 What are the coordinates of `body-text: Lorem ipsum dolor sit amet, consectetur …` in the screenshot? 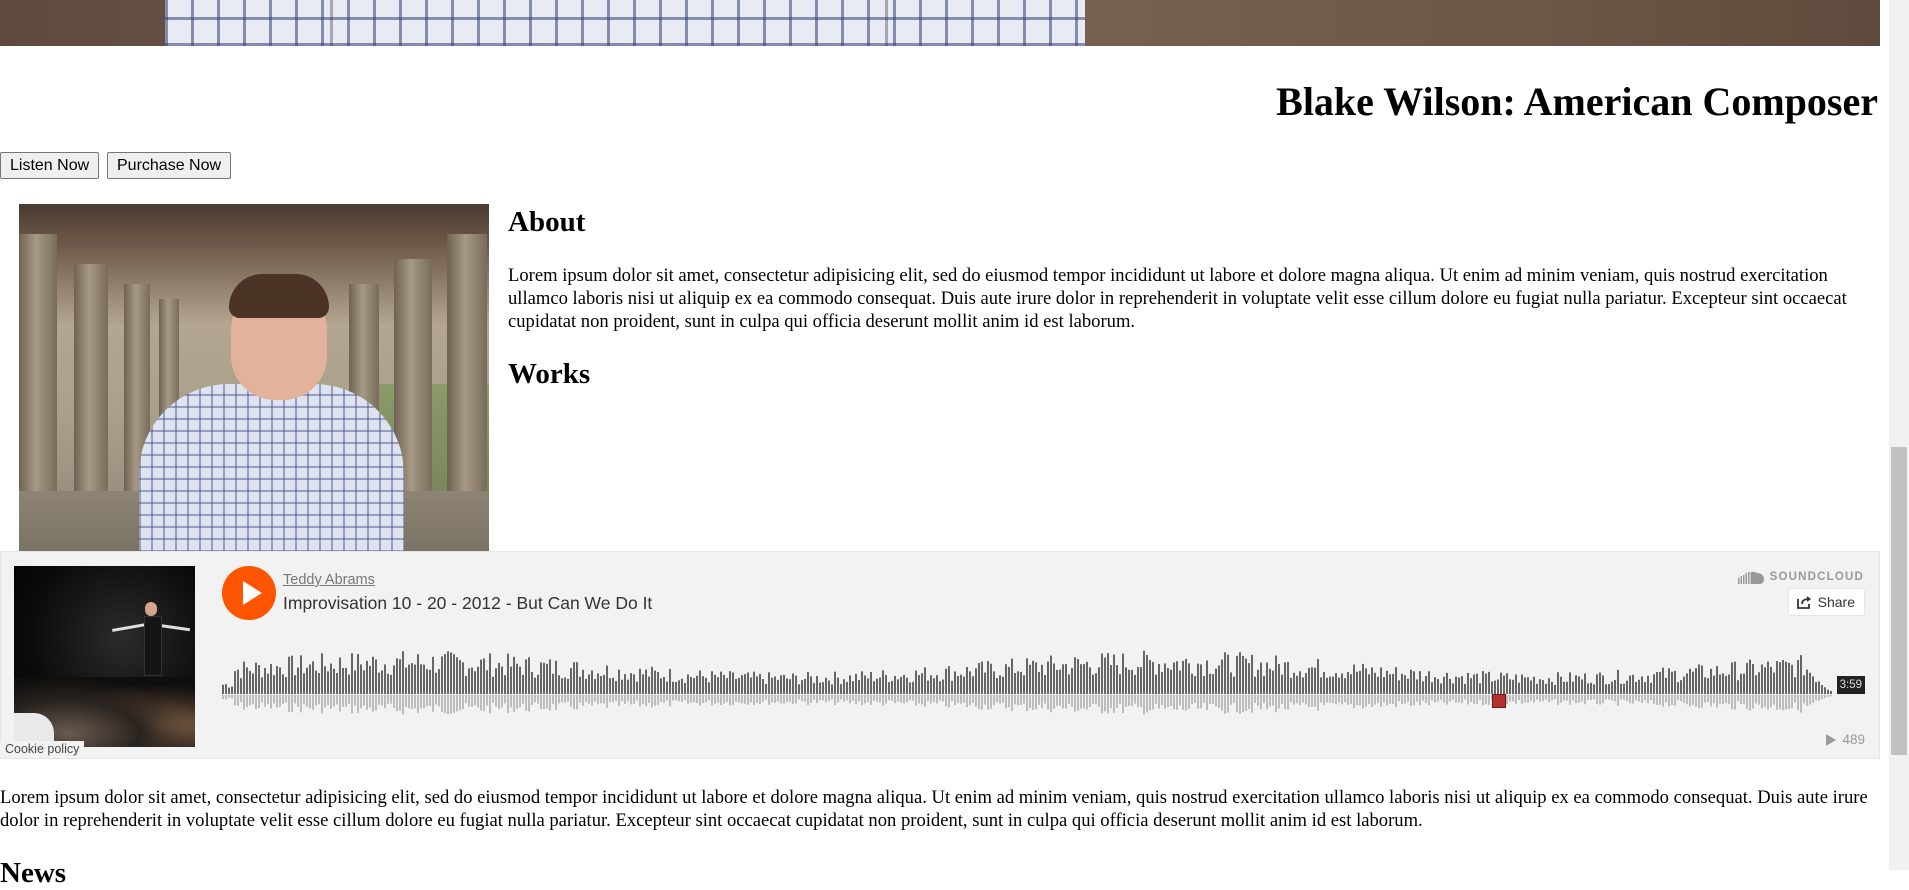 It's located at (934, 809).